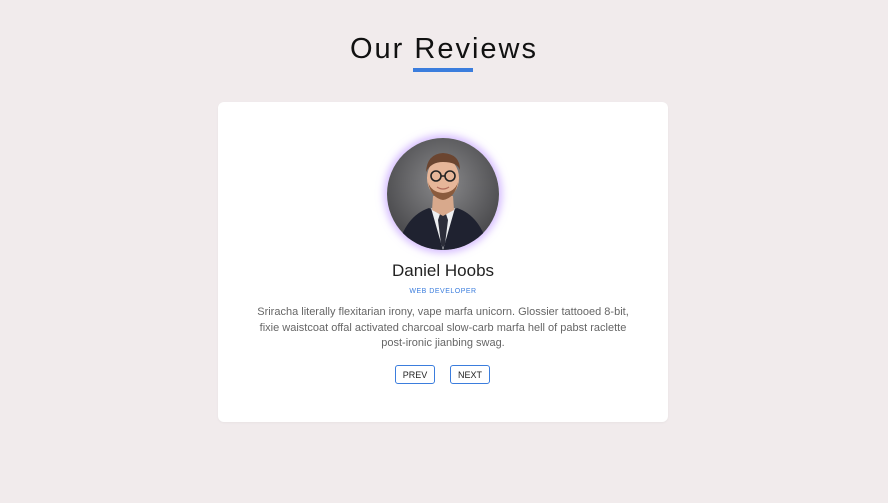 This screenshot has height=503, width=888. I want to click on page-title: Our Reviews, so click(444, 49).